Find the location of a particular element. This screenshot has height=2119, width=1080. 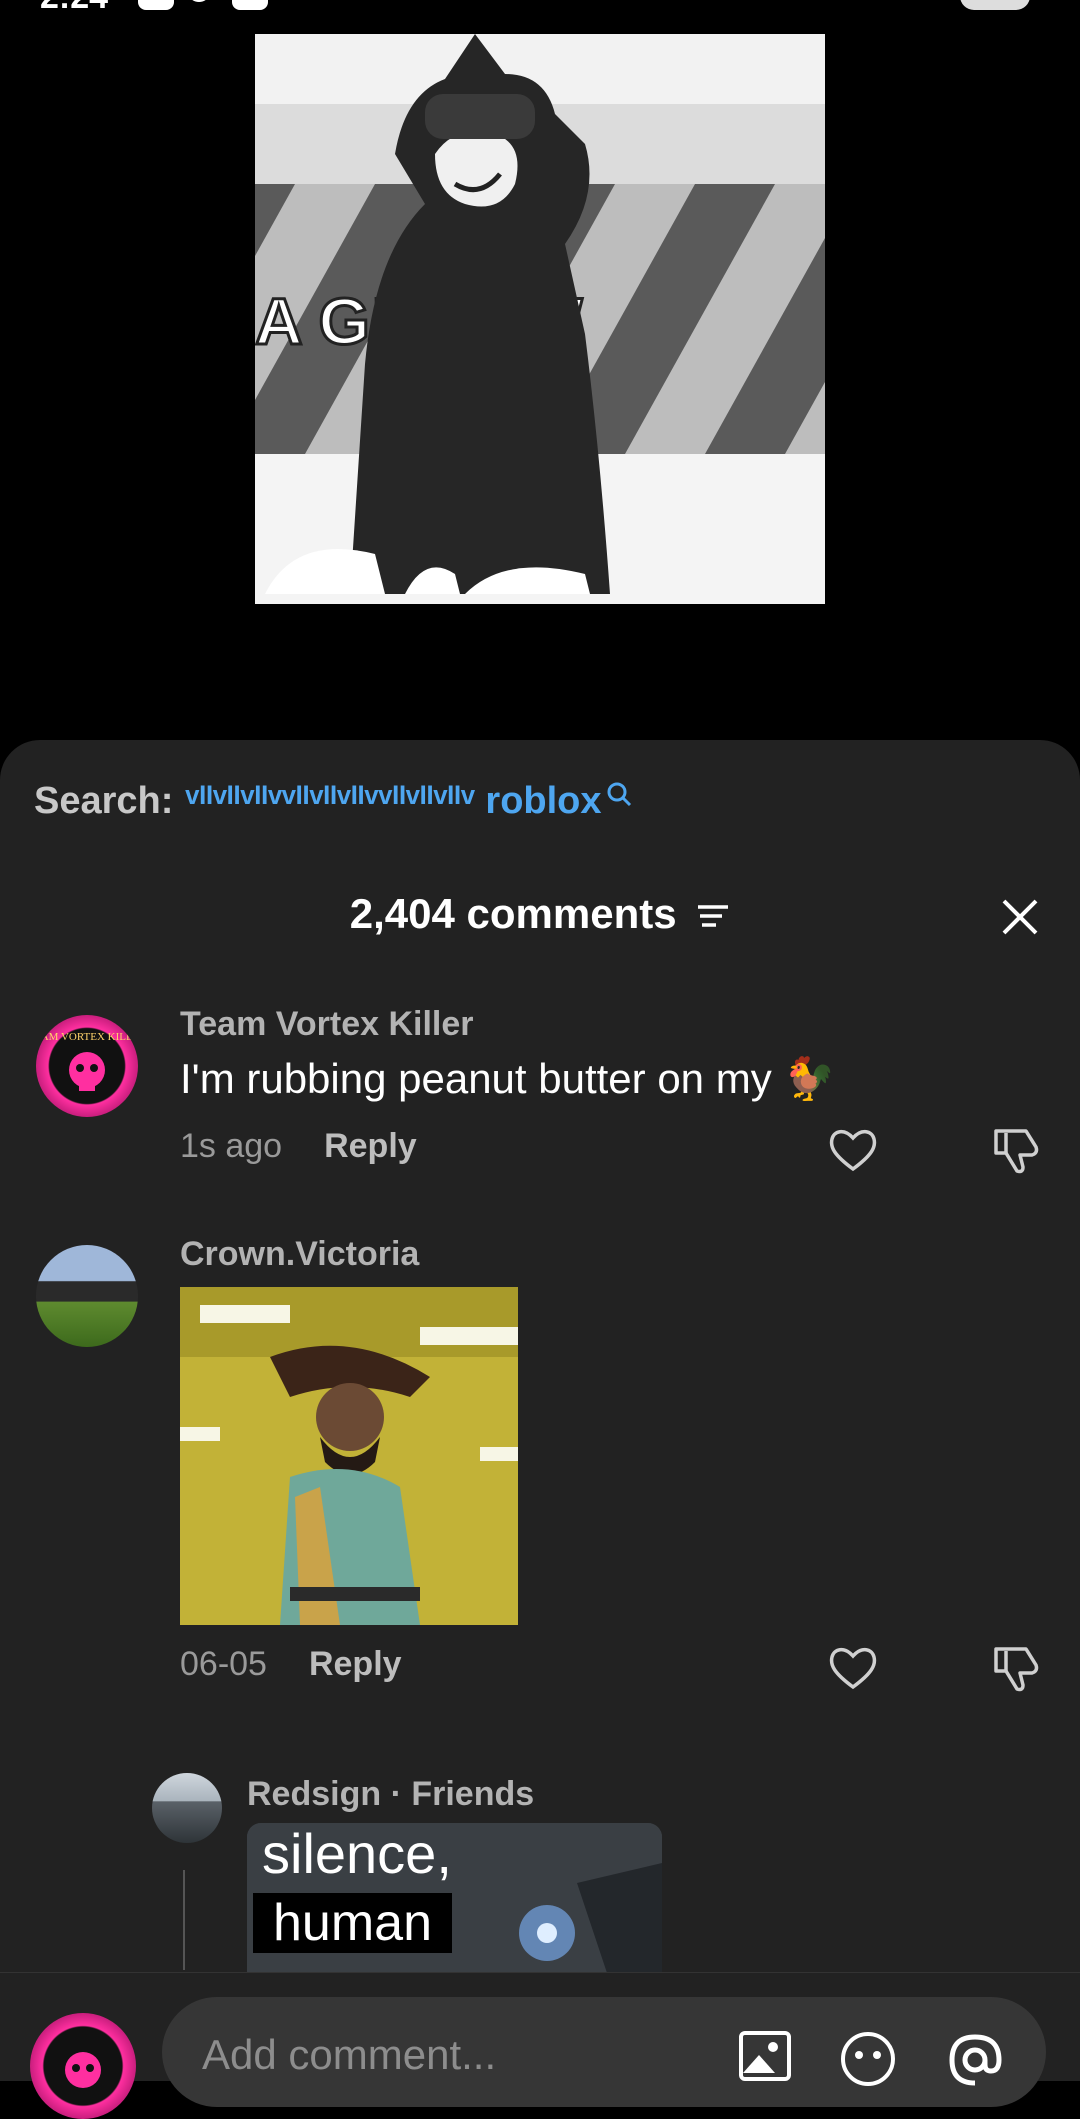

gif-caption-silence: silence, is located at coordinates (357, 1854).